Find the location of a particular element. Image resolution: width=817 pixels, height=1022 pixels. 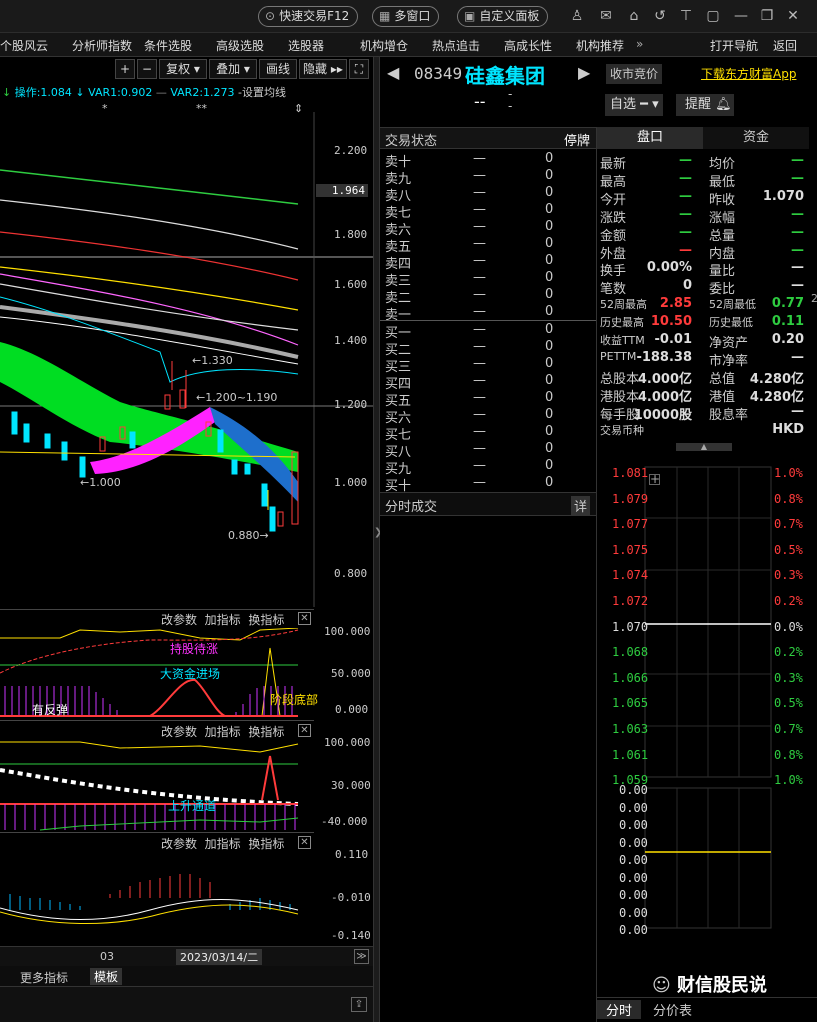

menu-item-fenxishi: 分析师指数 is located at coordinates (102, 45).